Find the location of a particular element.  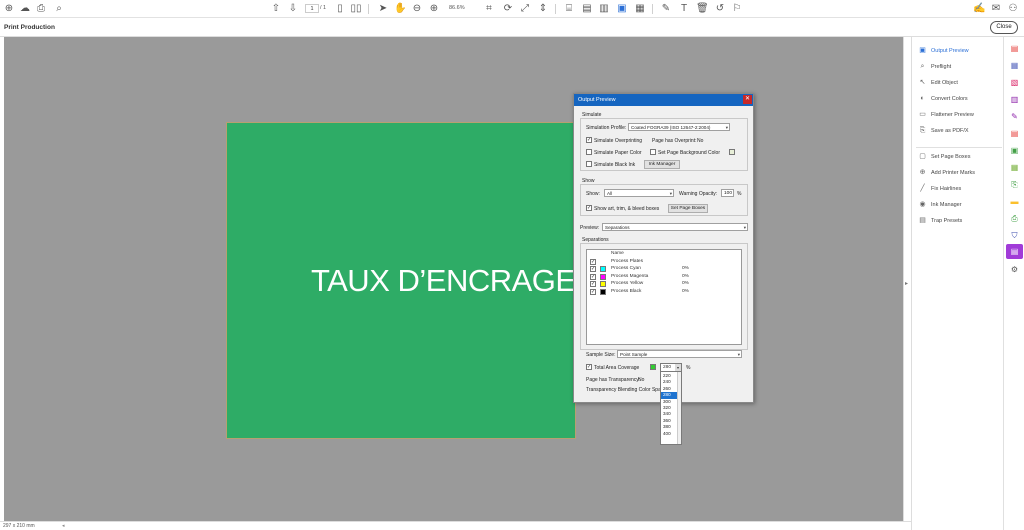

table-row: ✓ Process Plates is located at coordinates (664, 262).